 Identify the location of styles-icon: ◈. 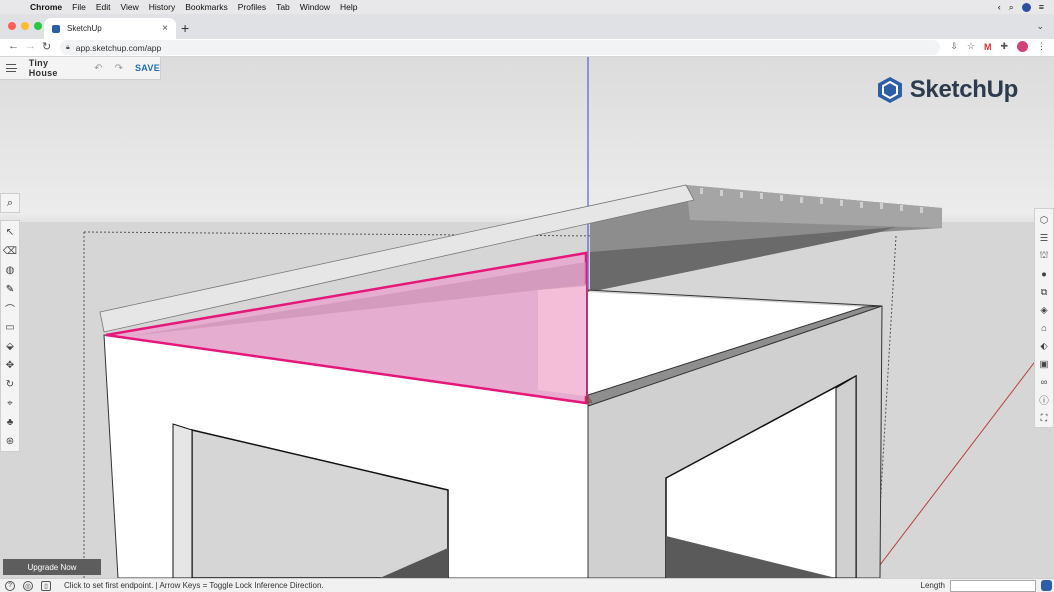
(1044, 310).